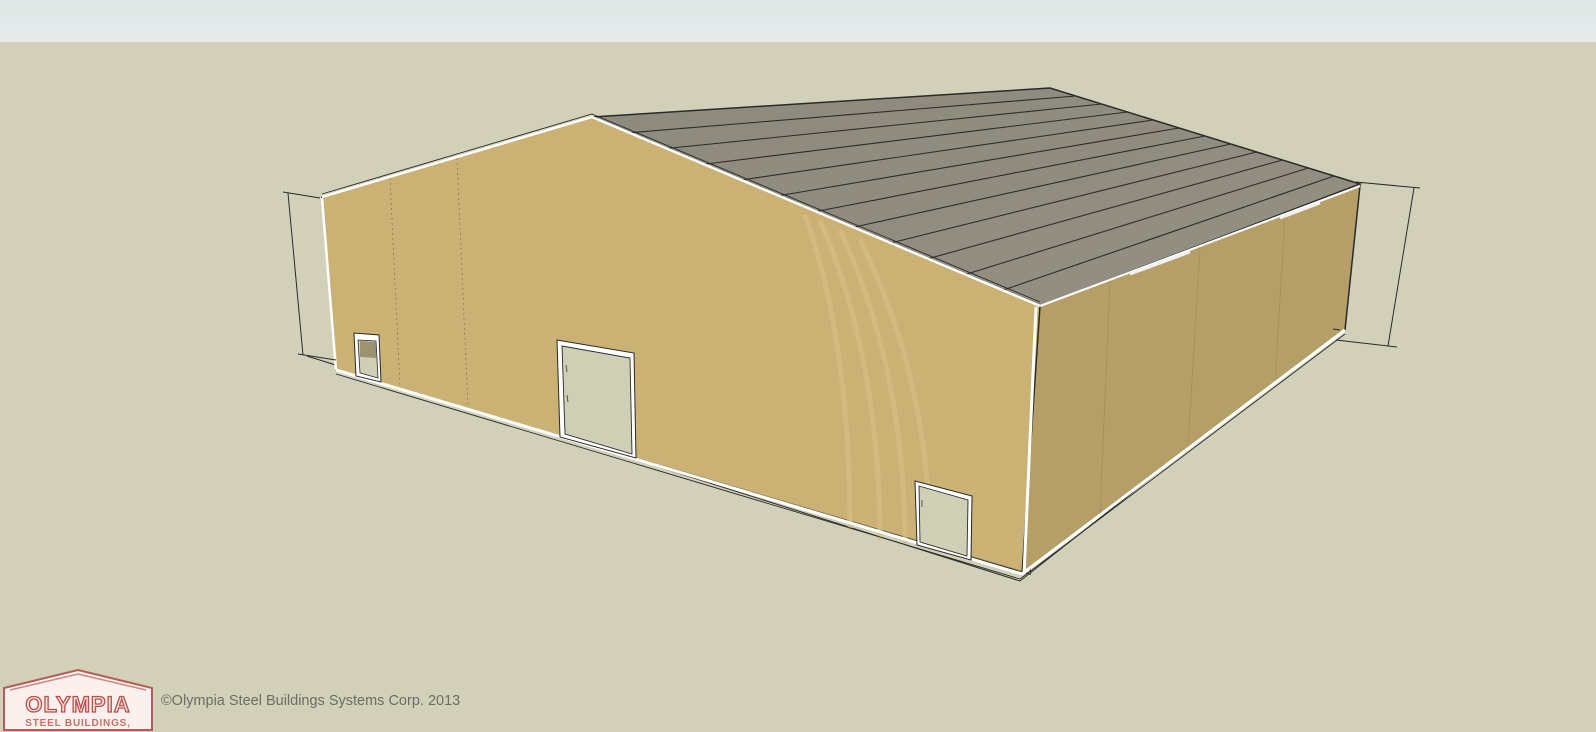  What do you see at coordinates (367, 357) in the screenshot?
I see `walk-door-small` at bounding box center [367, 357].